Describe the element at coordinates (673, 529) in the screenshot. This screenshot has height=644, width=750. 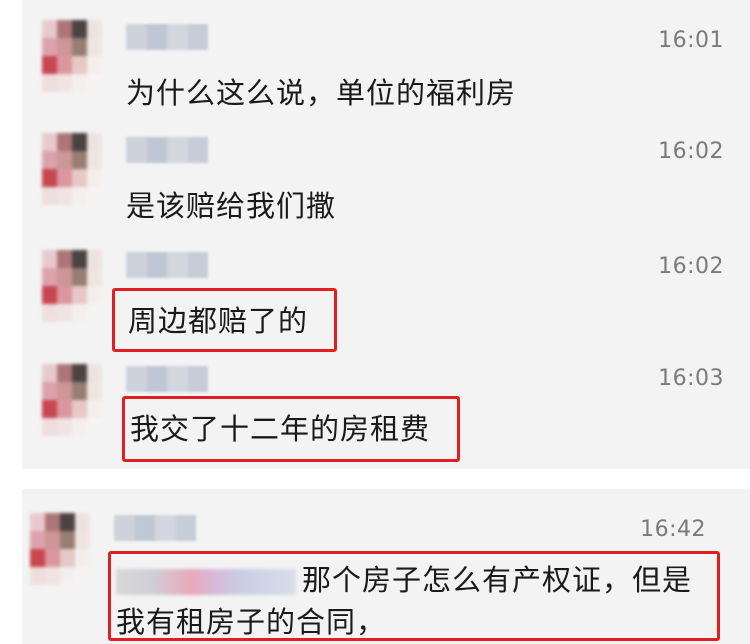
I see `message-time: 16:42` at that location.